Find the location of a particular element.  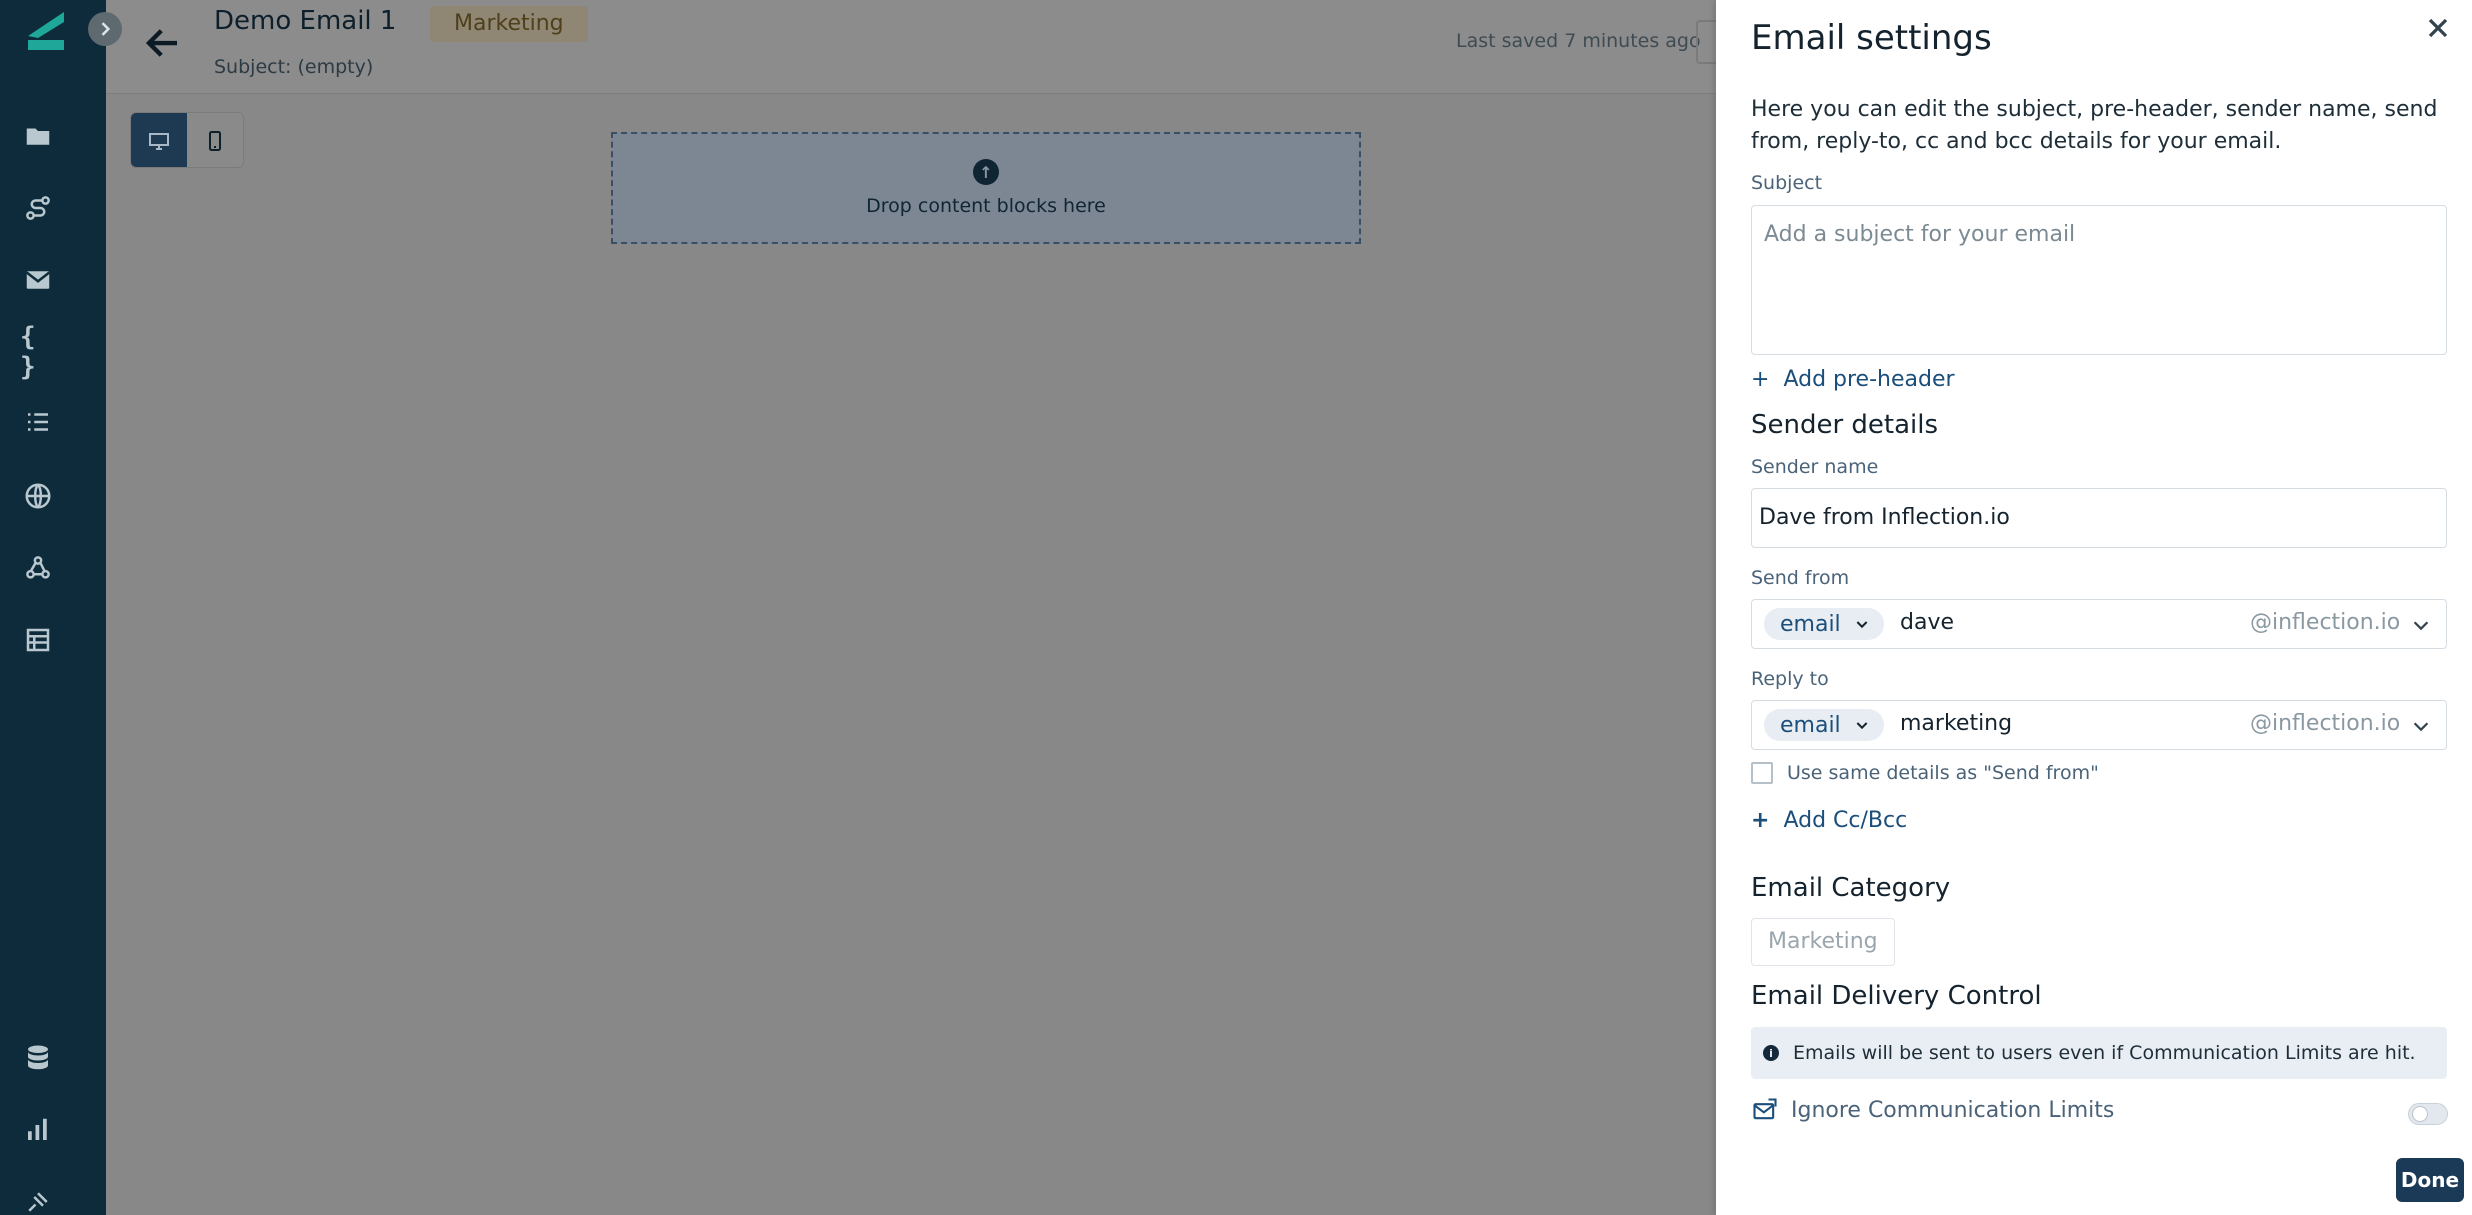

email-category-heading: Email Category is located at coordinates (1851, 888).